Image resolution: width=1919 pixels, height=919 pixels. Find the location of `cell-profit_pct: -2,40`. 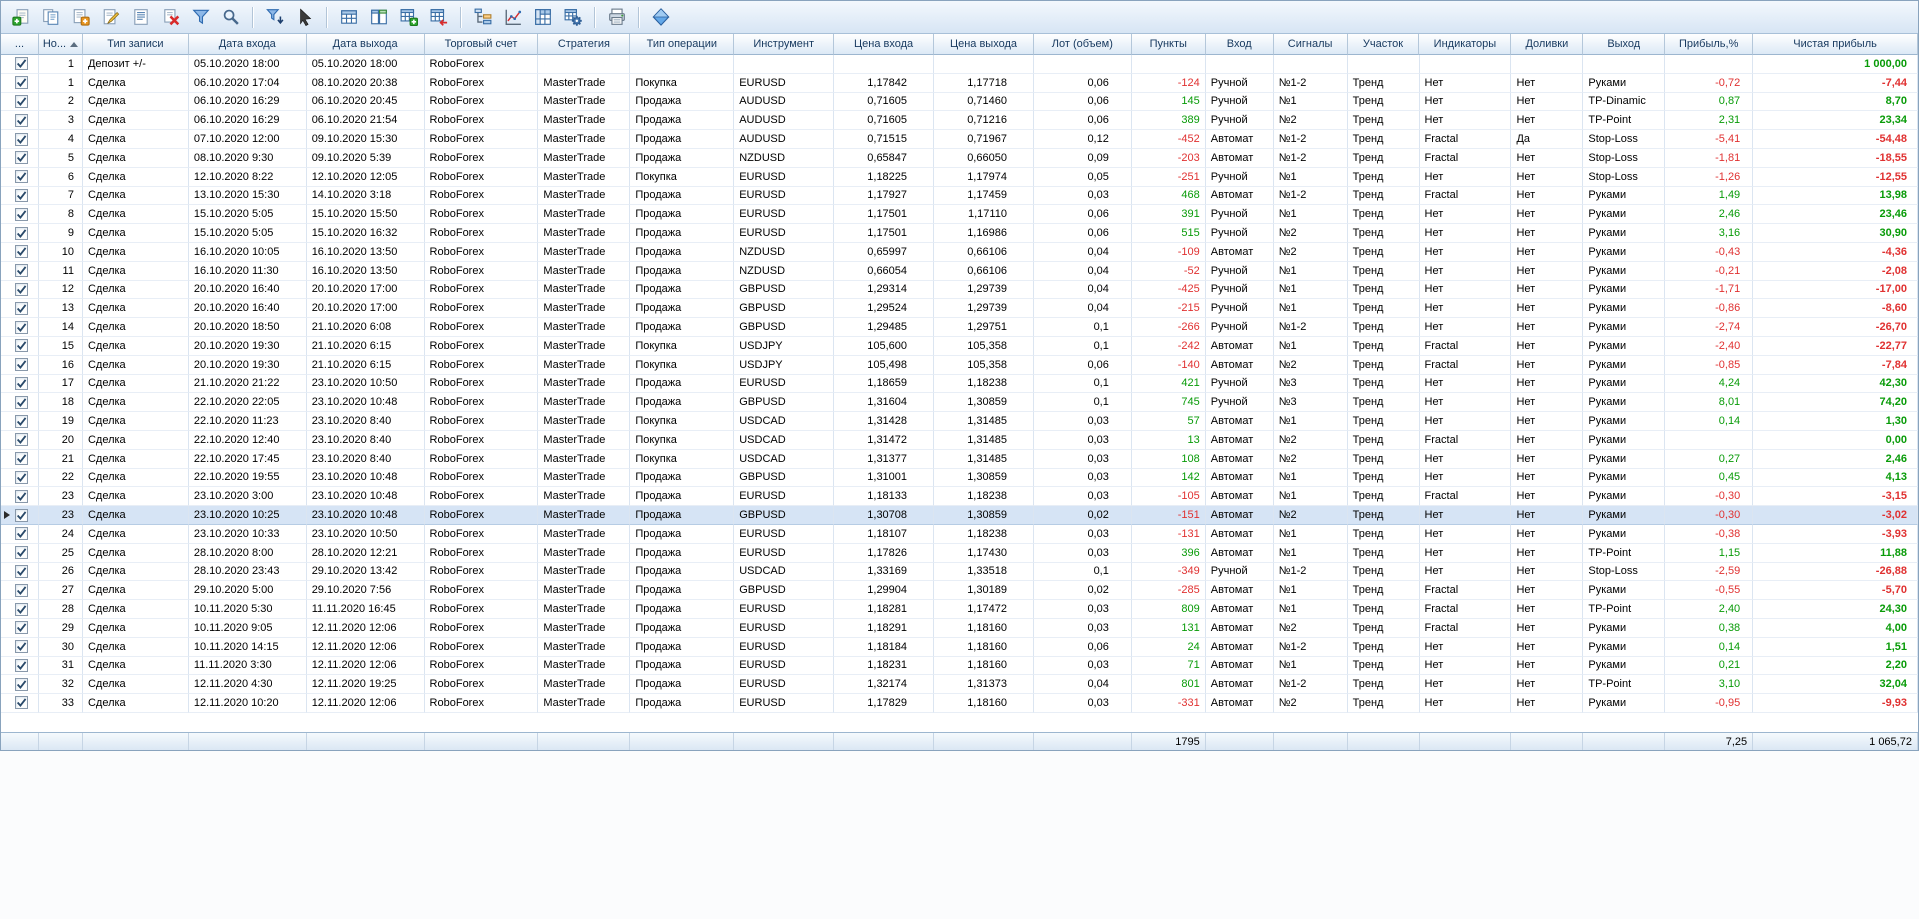

cell-profit_pct: -2,40 is located at coordinates (1709, 346).